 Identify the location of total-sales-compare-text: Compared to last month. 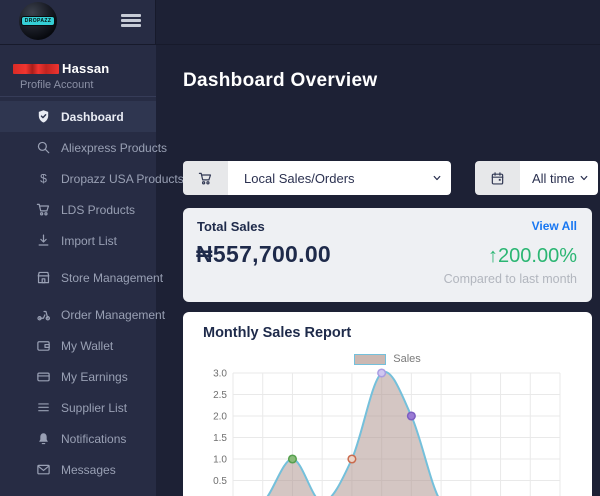
(510, 279).